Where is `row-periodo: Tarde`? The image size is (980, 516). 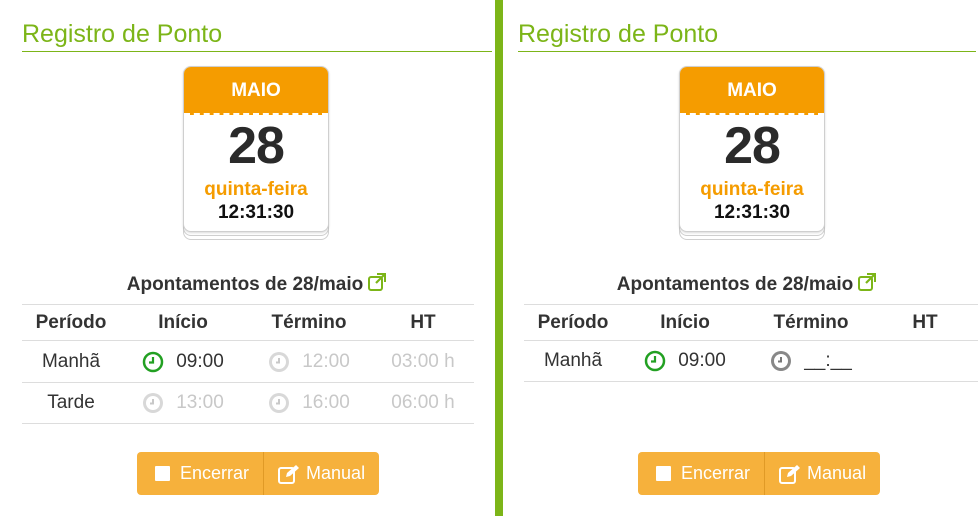
row-periodo: Tarde is located at coordinates (71, 402).